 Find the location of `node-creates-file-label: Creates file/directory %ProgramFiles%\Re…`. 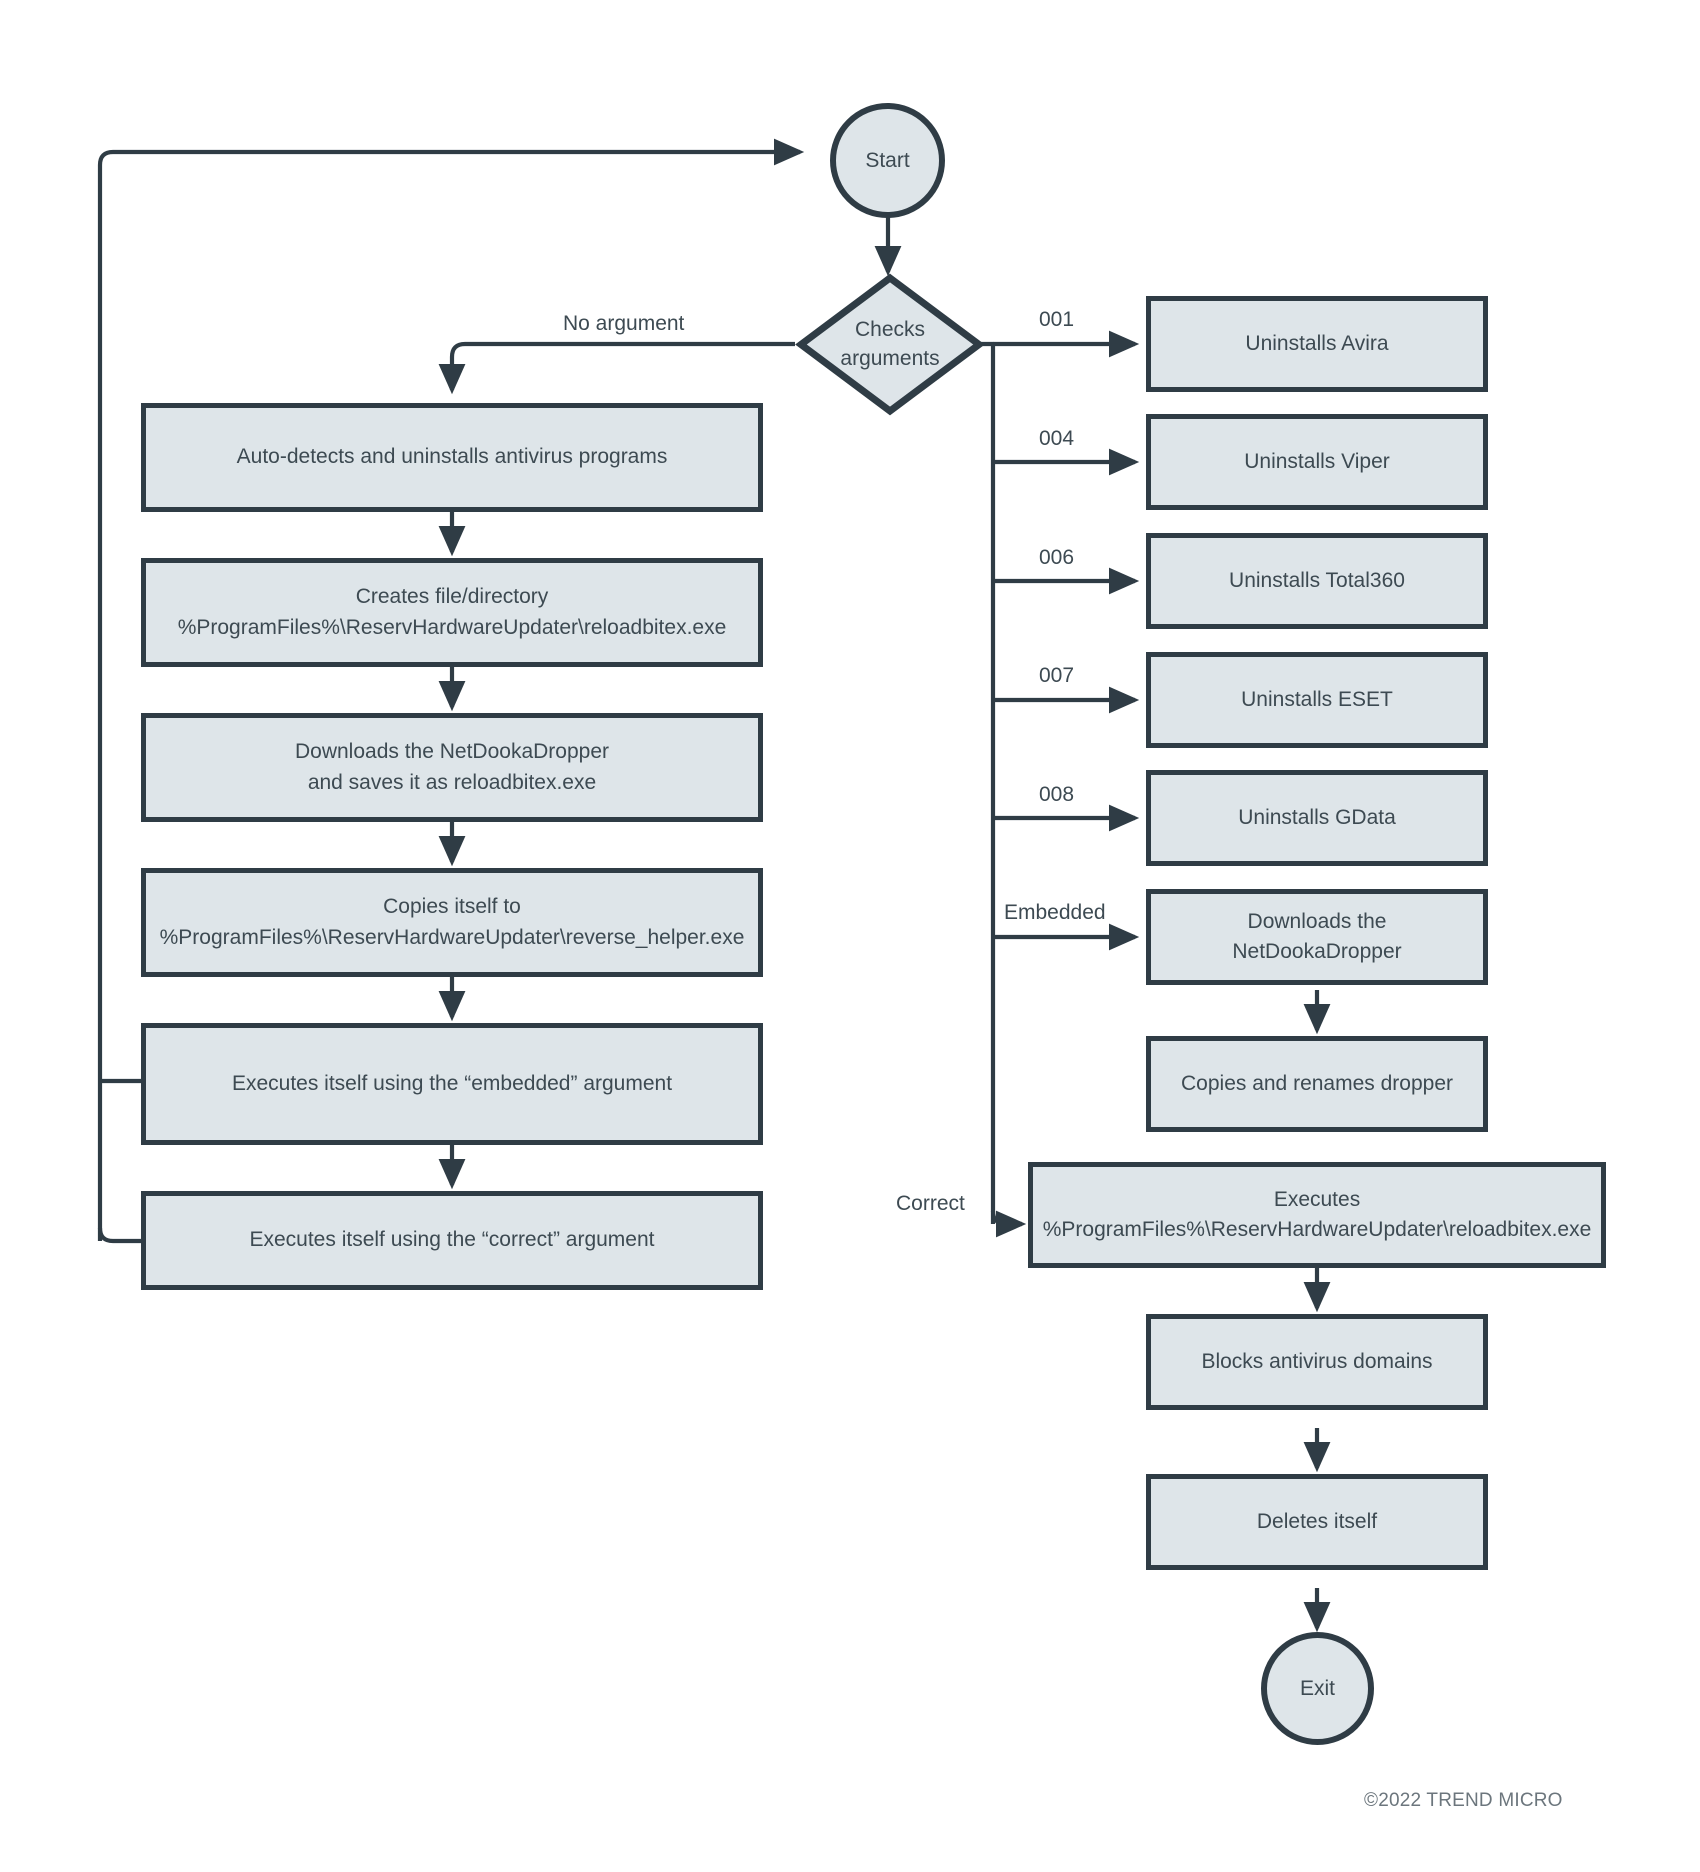

node-creates-file-label: Creates file/directory %ProgramFiles%\Re… is located at coordinates (452, 612).